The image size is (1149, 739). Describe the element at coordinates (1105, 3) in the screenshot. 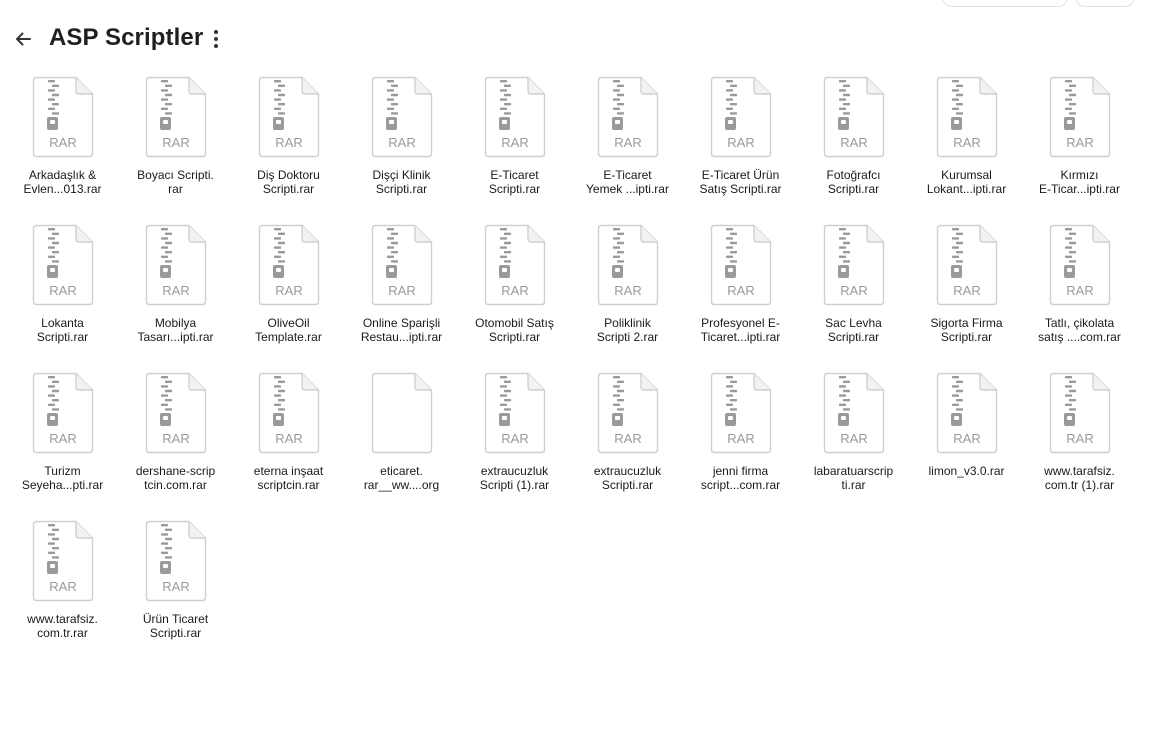

I see `toolbar-button-right` at that location.